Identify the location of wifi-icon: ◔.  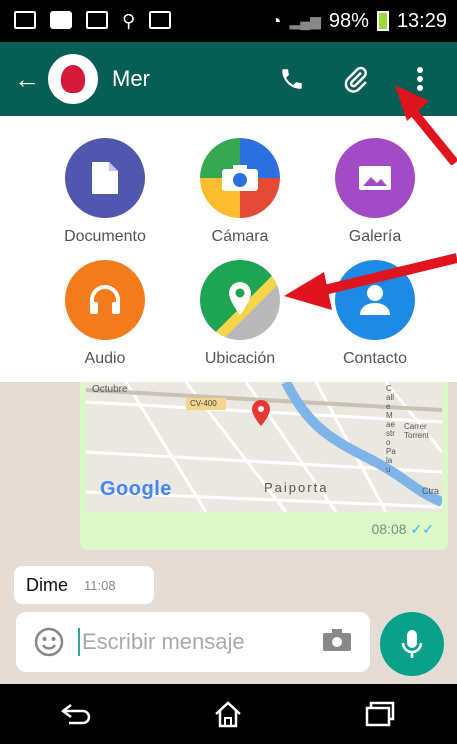
(276, 20).